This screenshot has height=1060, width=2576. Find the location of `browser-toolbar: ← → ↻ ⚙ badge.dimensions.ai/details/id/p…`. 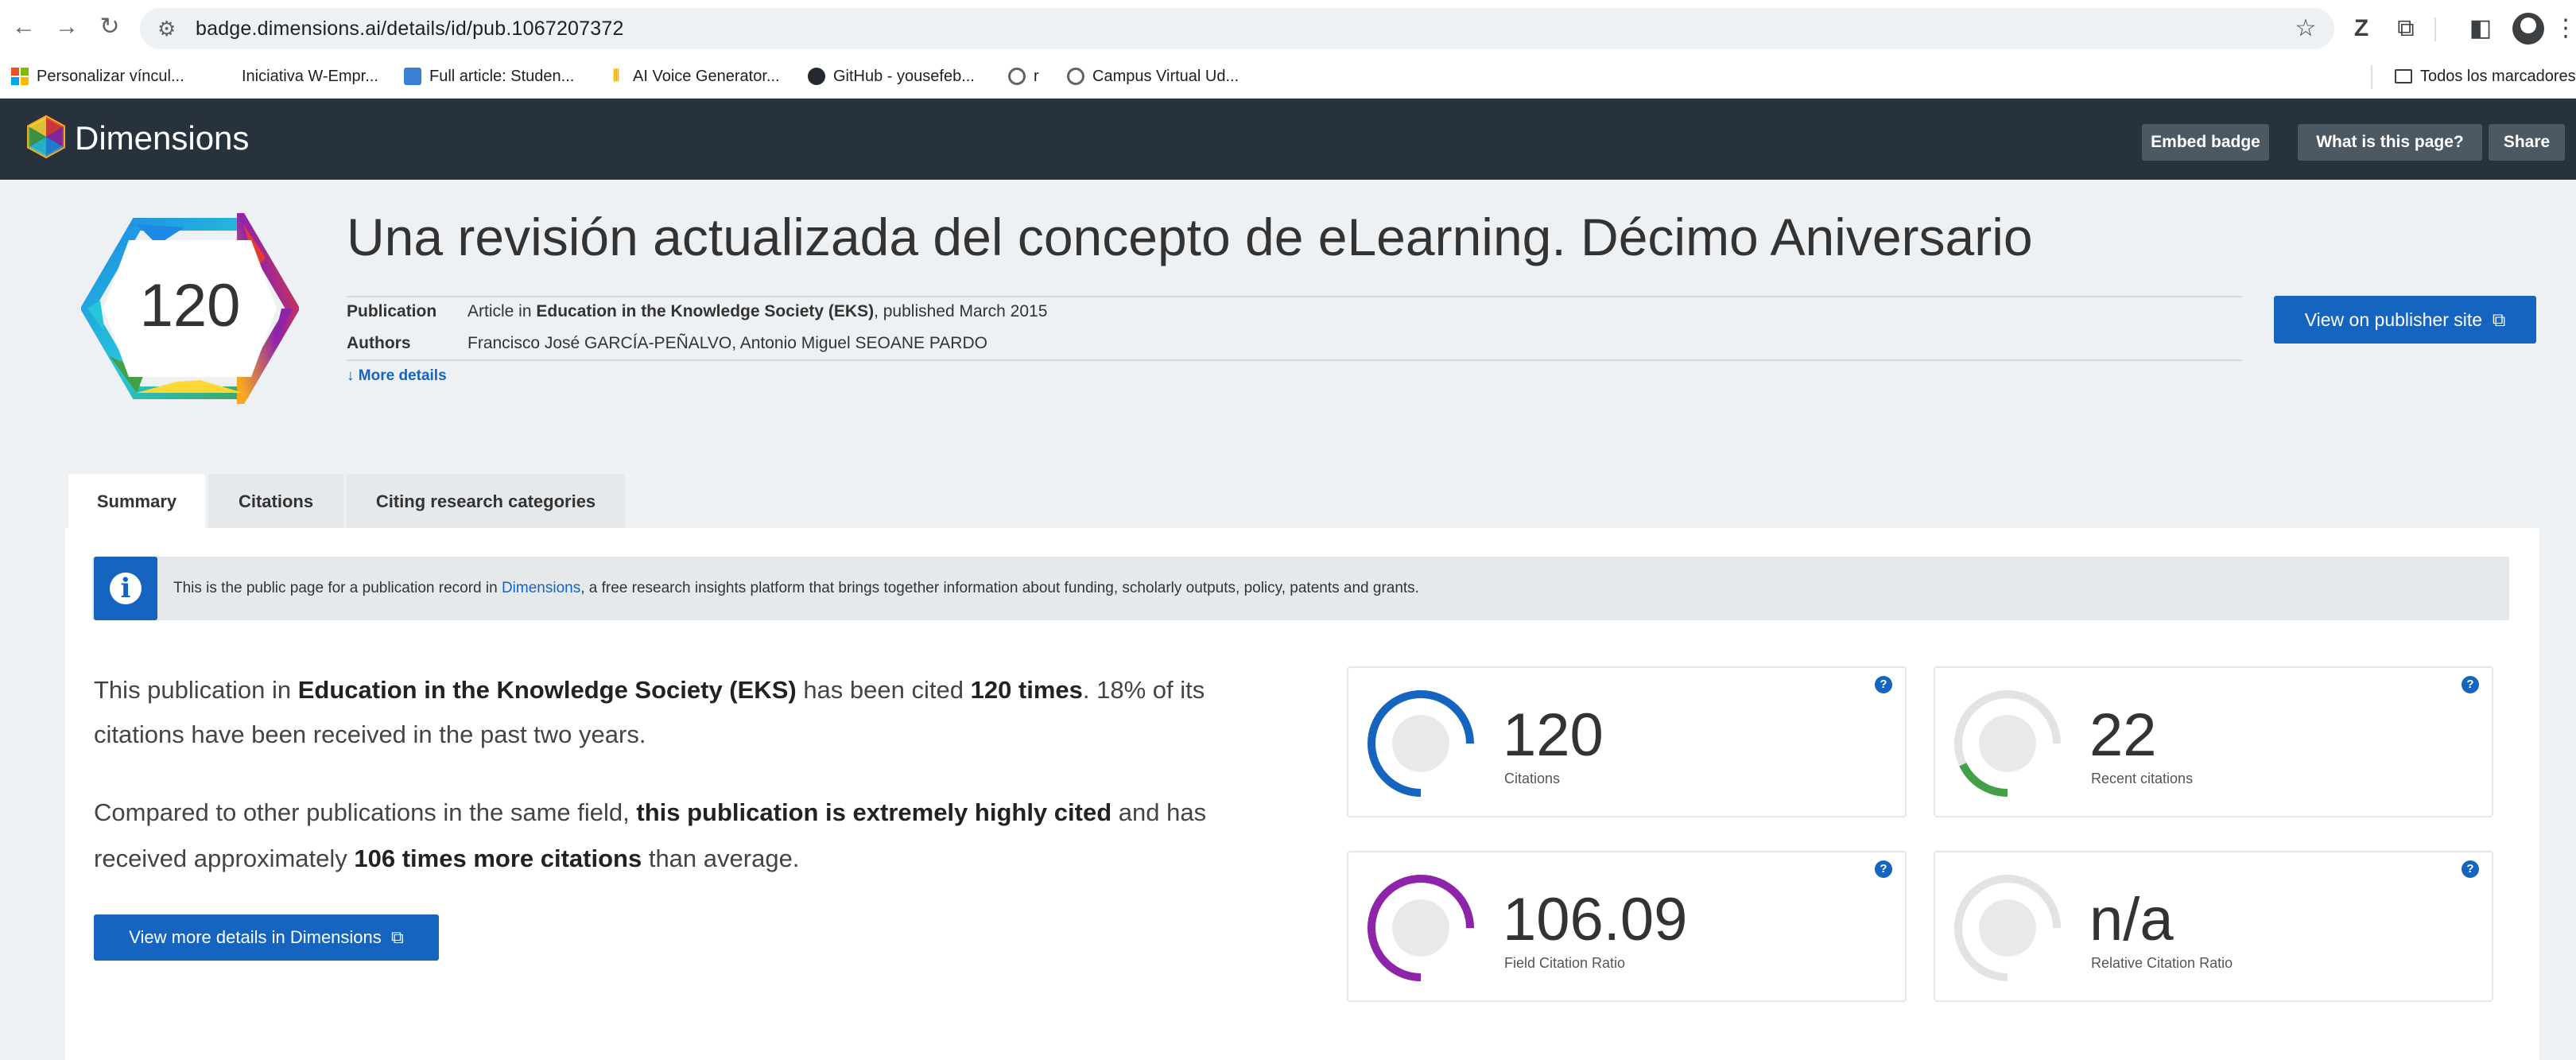

browser-toolbar: ← → ↻ ⚙ badge.dimensions.ai/details/id/p… is located at coordinates (1288, 28).